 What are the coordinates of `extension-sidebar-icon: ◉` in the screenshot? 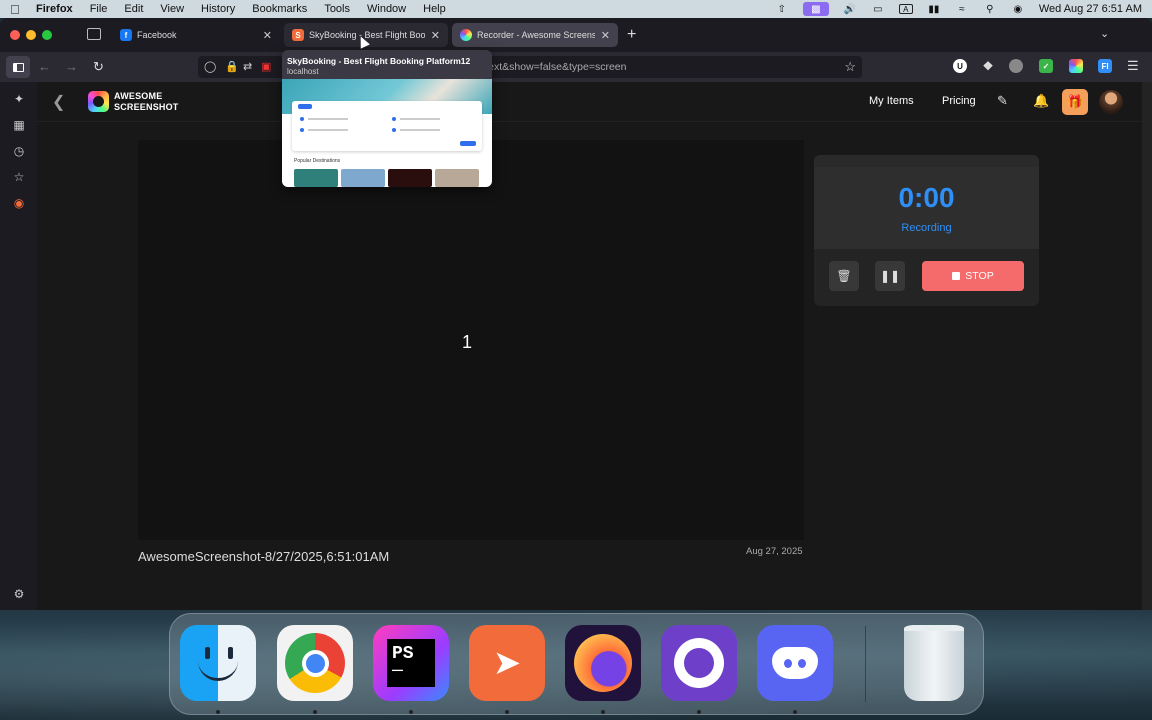 It's located at (19, 203).